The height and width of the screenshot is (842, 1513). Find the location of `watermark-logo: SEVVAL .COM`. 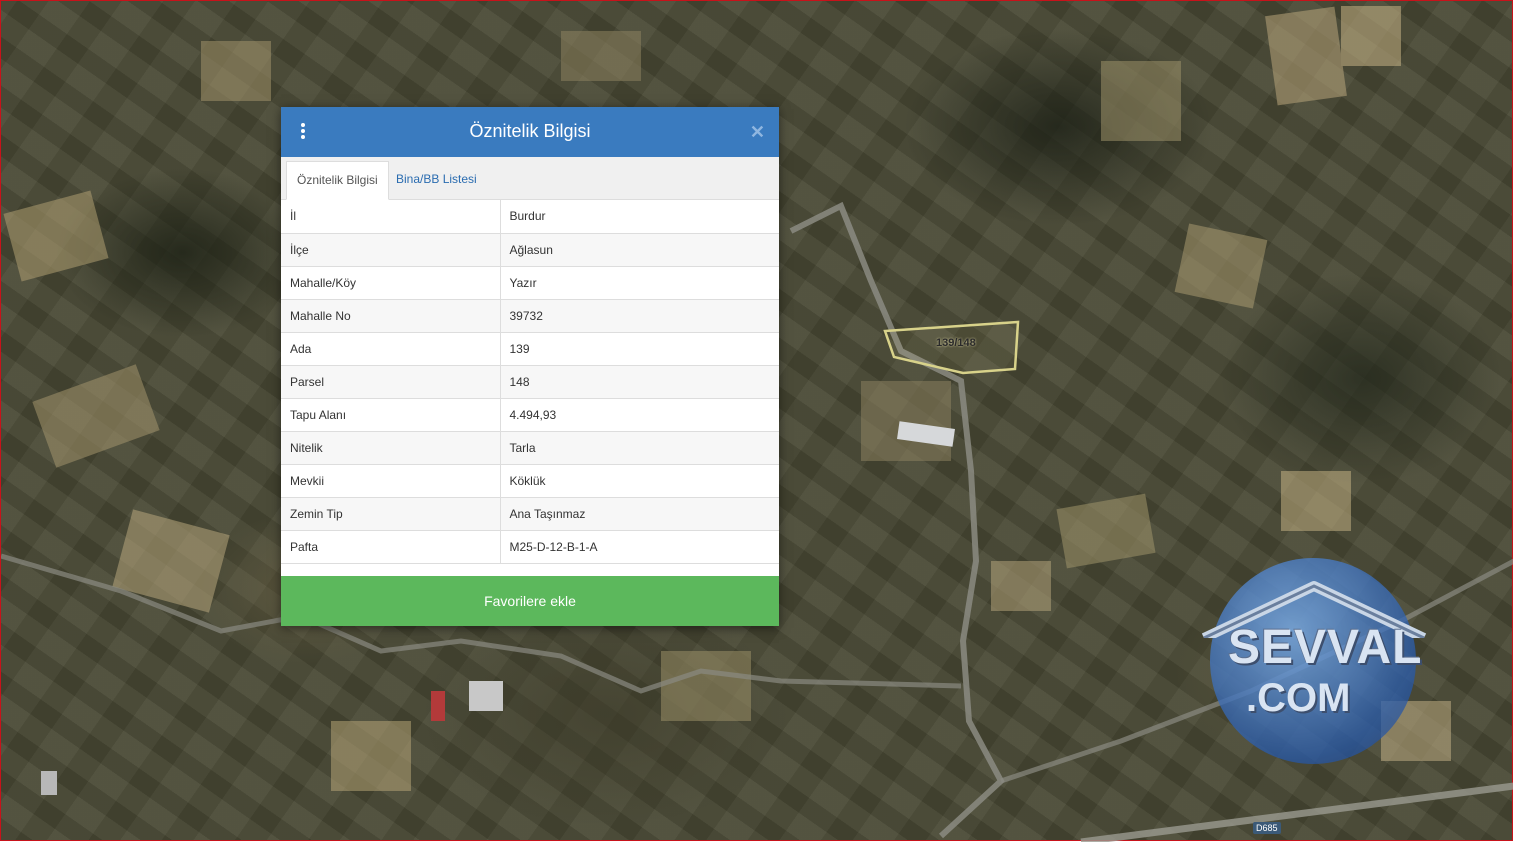

watermark-logo: SEVVAL .COM is located at coordinates (1314, 651).